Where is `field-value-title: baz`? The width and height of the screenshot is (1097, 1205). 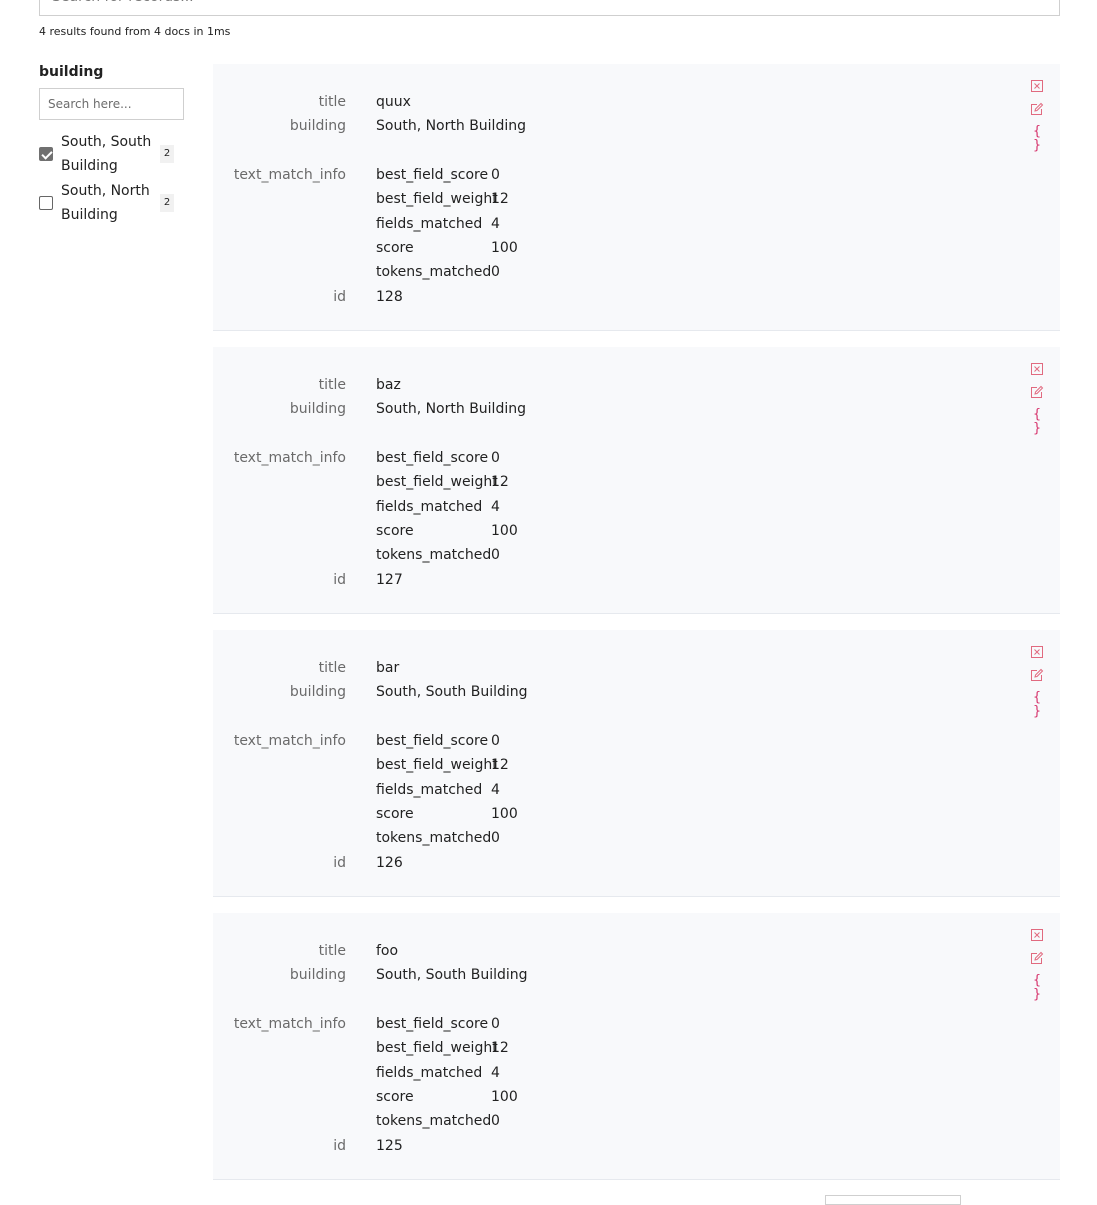
field-value-title: baz is located at coordinates (388, 385).